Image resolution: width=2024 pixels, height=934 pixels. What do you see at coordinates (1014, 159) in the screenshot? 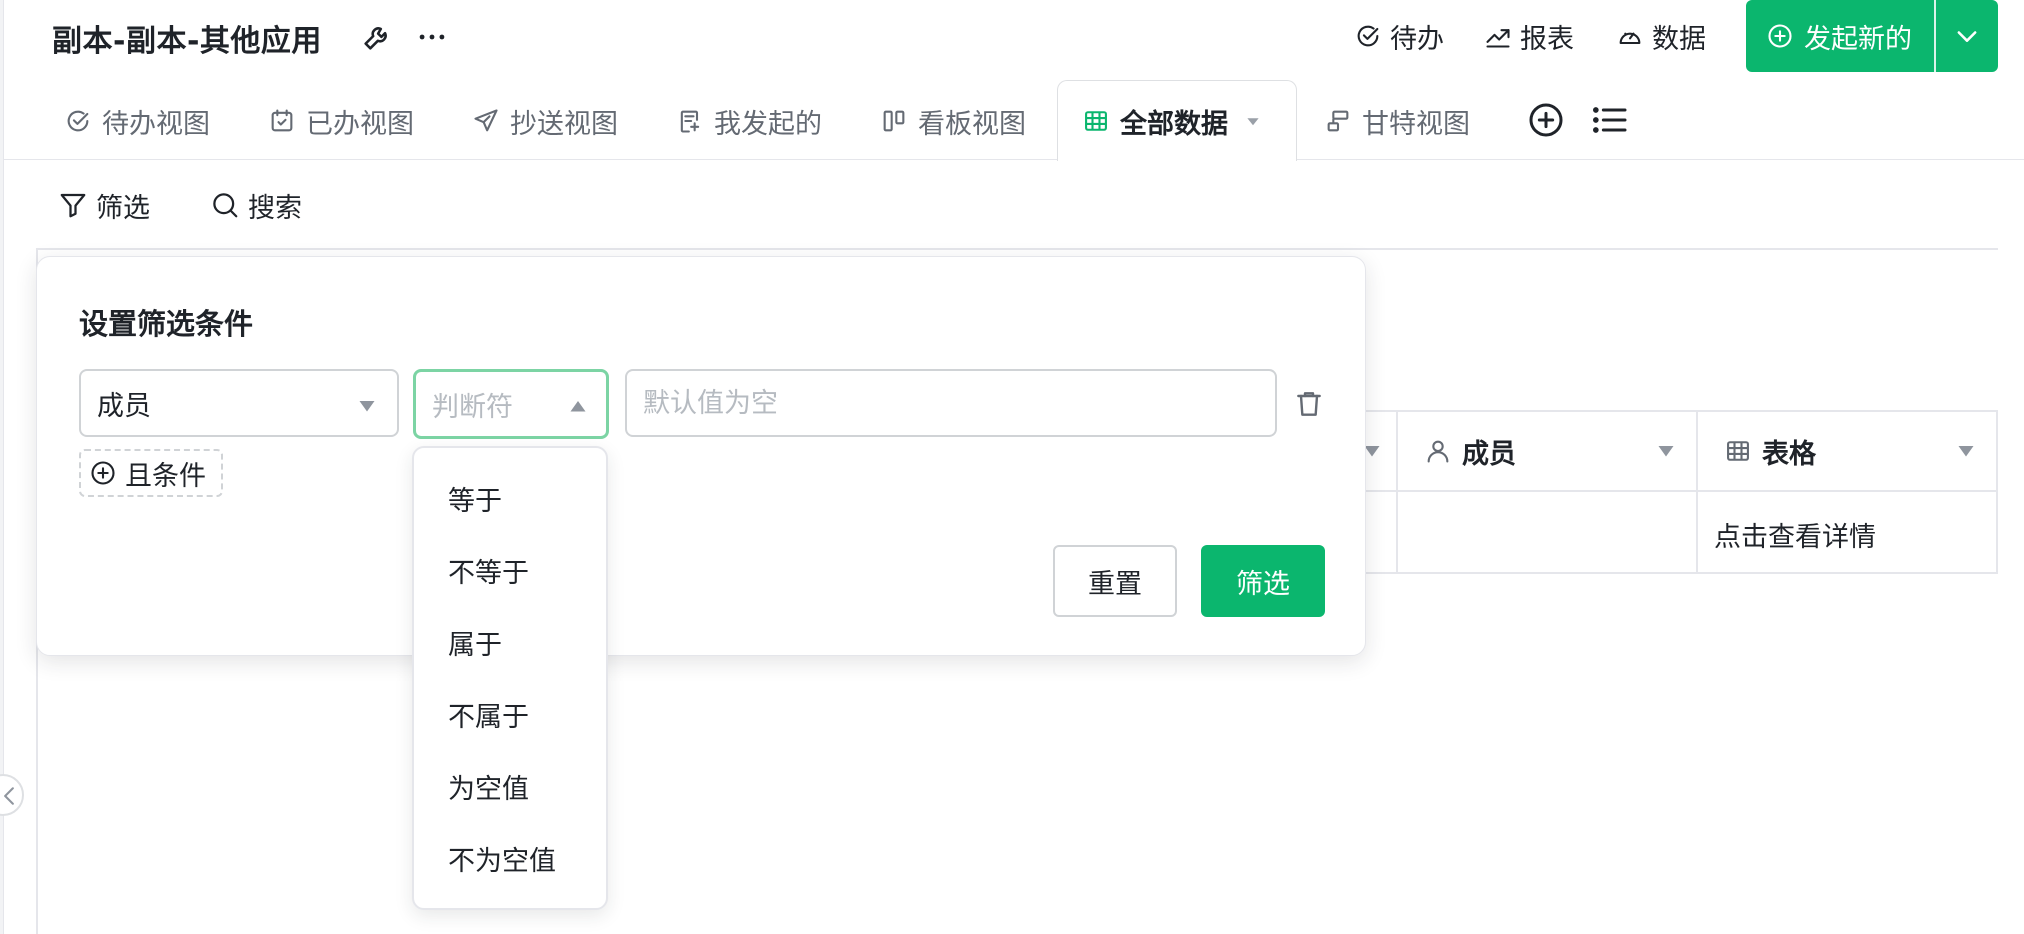
I see `tabbar-divider` at bounding box center [1014, 159].